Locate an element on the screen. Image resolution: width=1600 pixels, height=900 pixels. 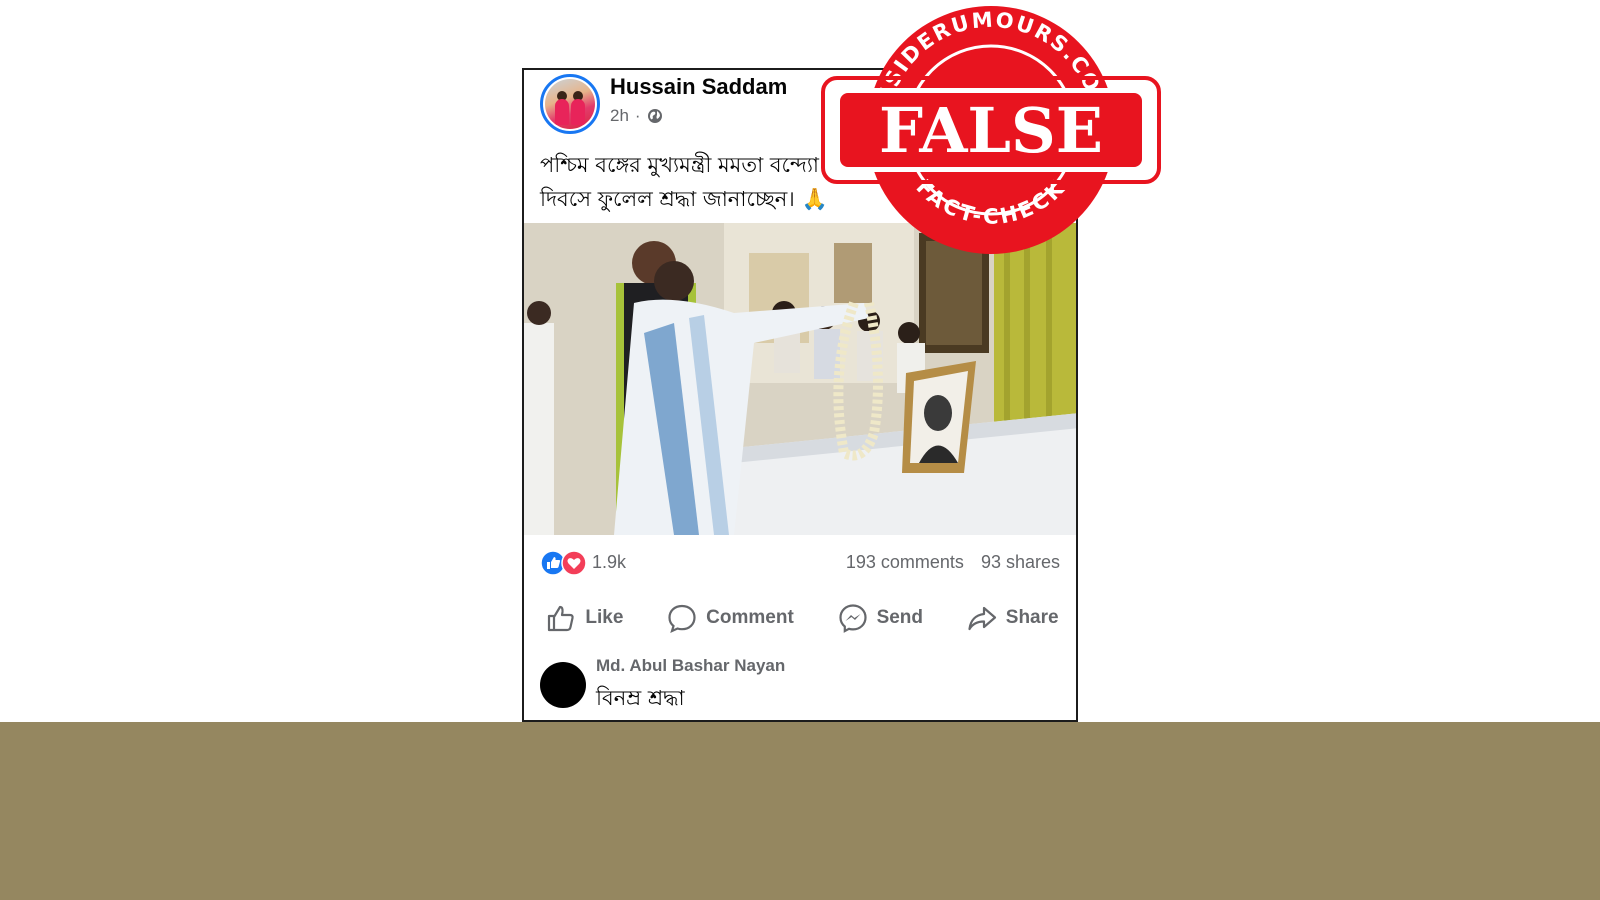
thumbs-up-icon is located at coordinates (561, 618).